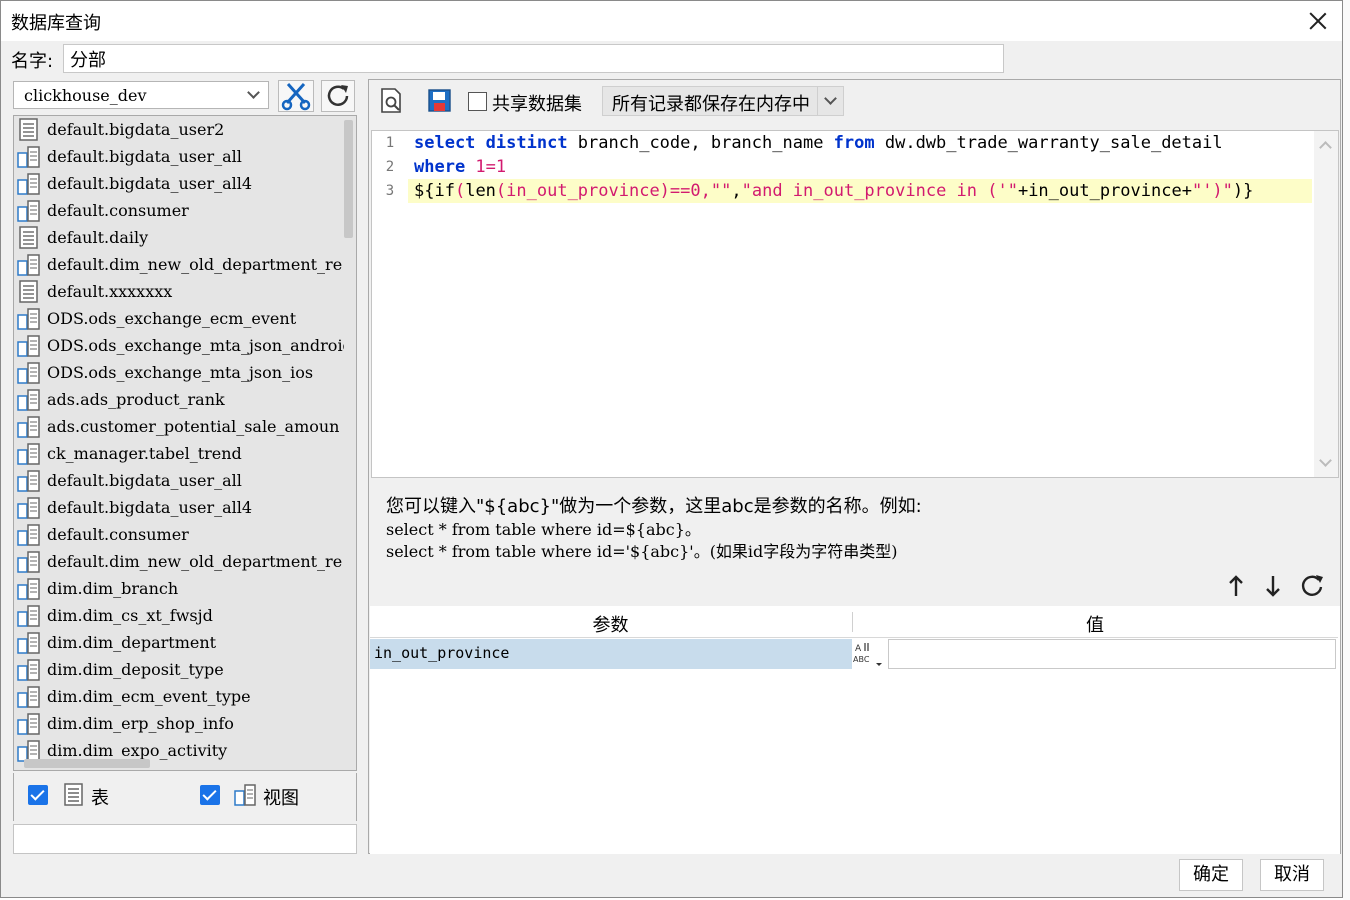  I want to click on list-item: ck_manager.tabel_trend, so click(179, 453).